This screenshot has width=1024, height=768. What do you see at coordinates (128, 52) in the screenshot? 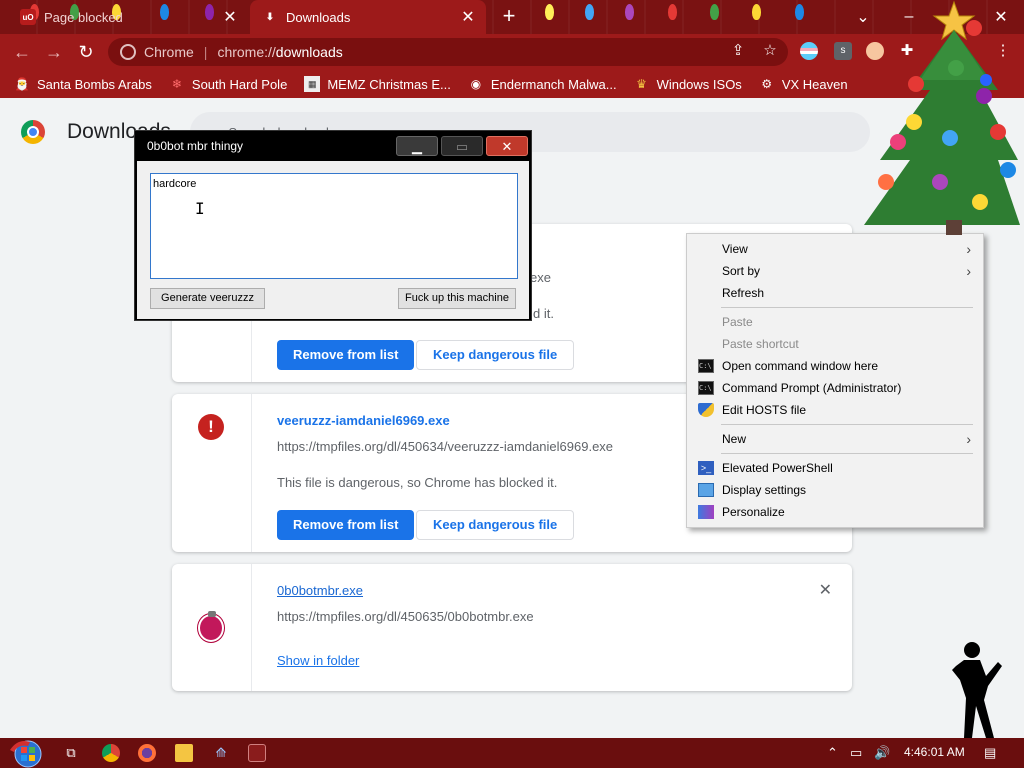
I see `chrome-site-icon` at bounding box center [128, 52].